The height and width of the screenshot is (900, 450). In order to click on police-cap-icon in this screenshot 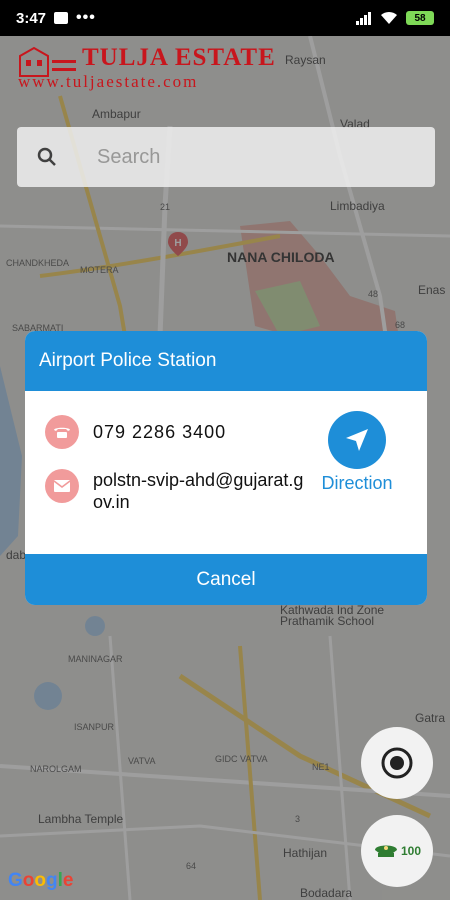, I will do `click(385, 851)`.